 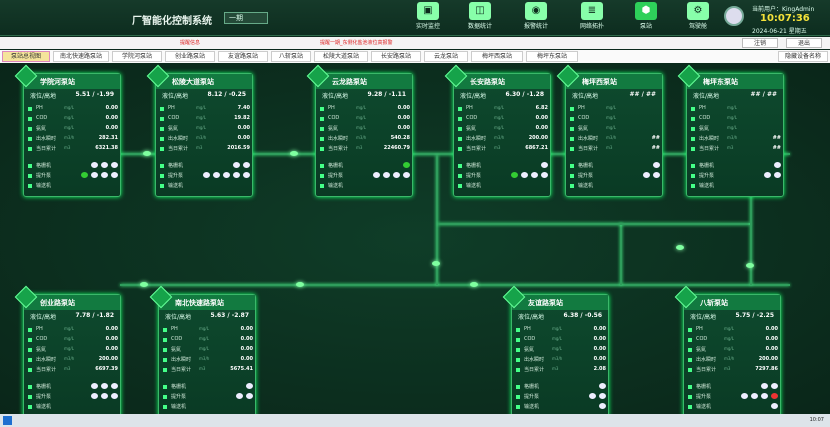 What do you see at coordinates (291, 56) in the screenshot?
I see `tab-bazhan: 八斩泵站` at bounding box center [291, 56].